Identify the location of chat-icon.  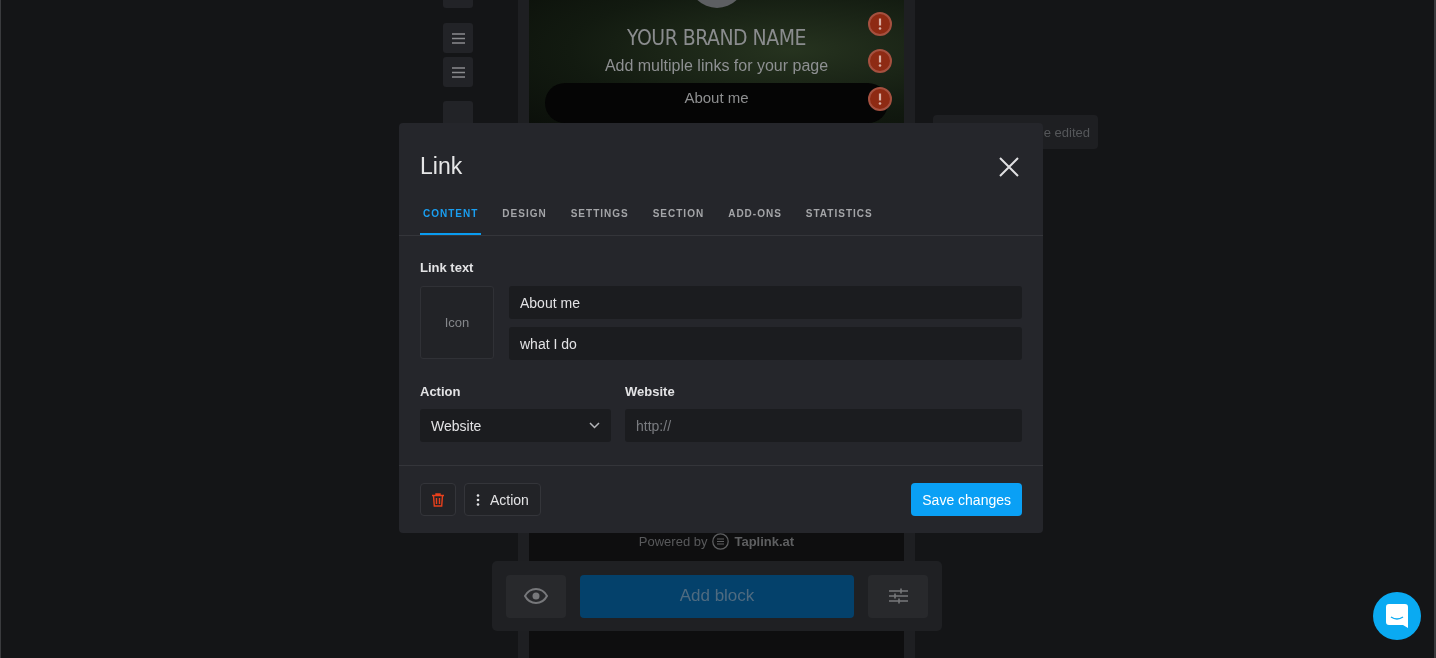
(1397, 616).